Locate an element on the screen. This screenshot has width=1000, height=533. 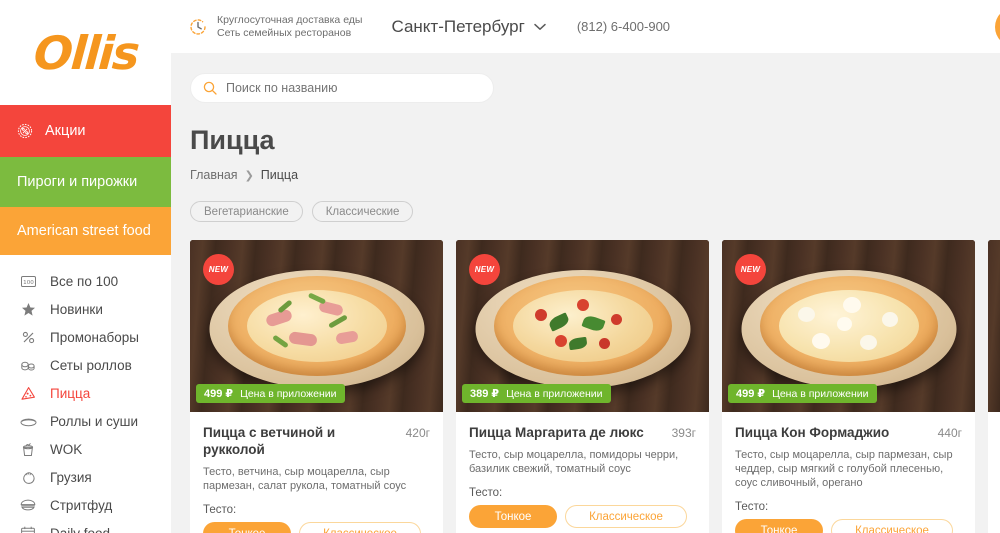
wood-background is located at coordinates (994, 326).